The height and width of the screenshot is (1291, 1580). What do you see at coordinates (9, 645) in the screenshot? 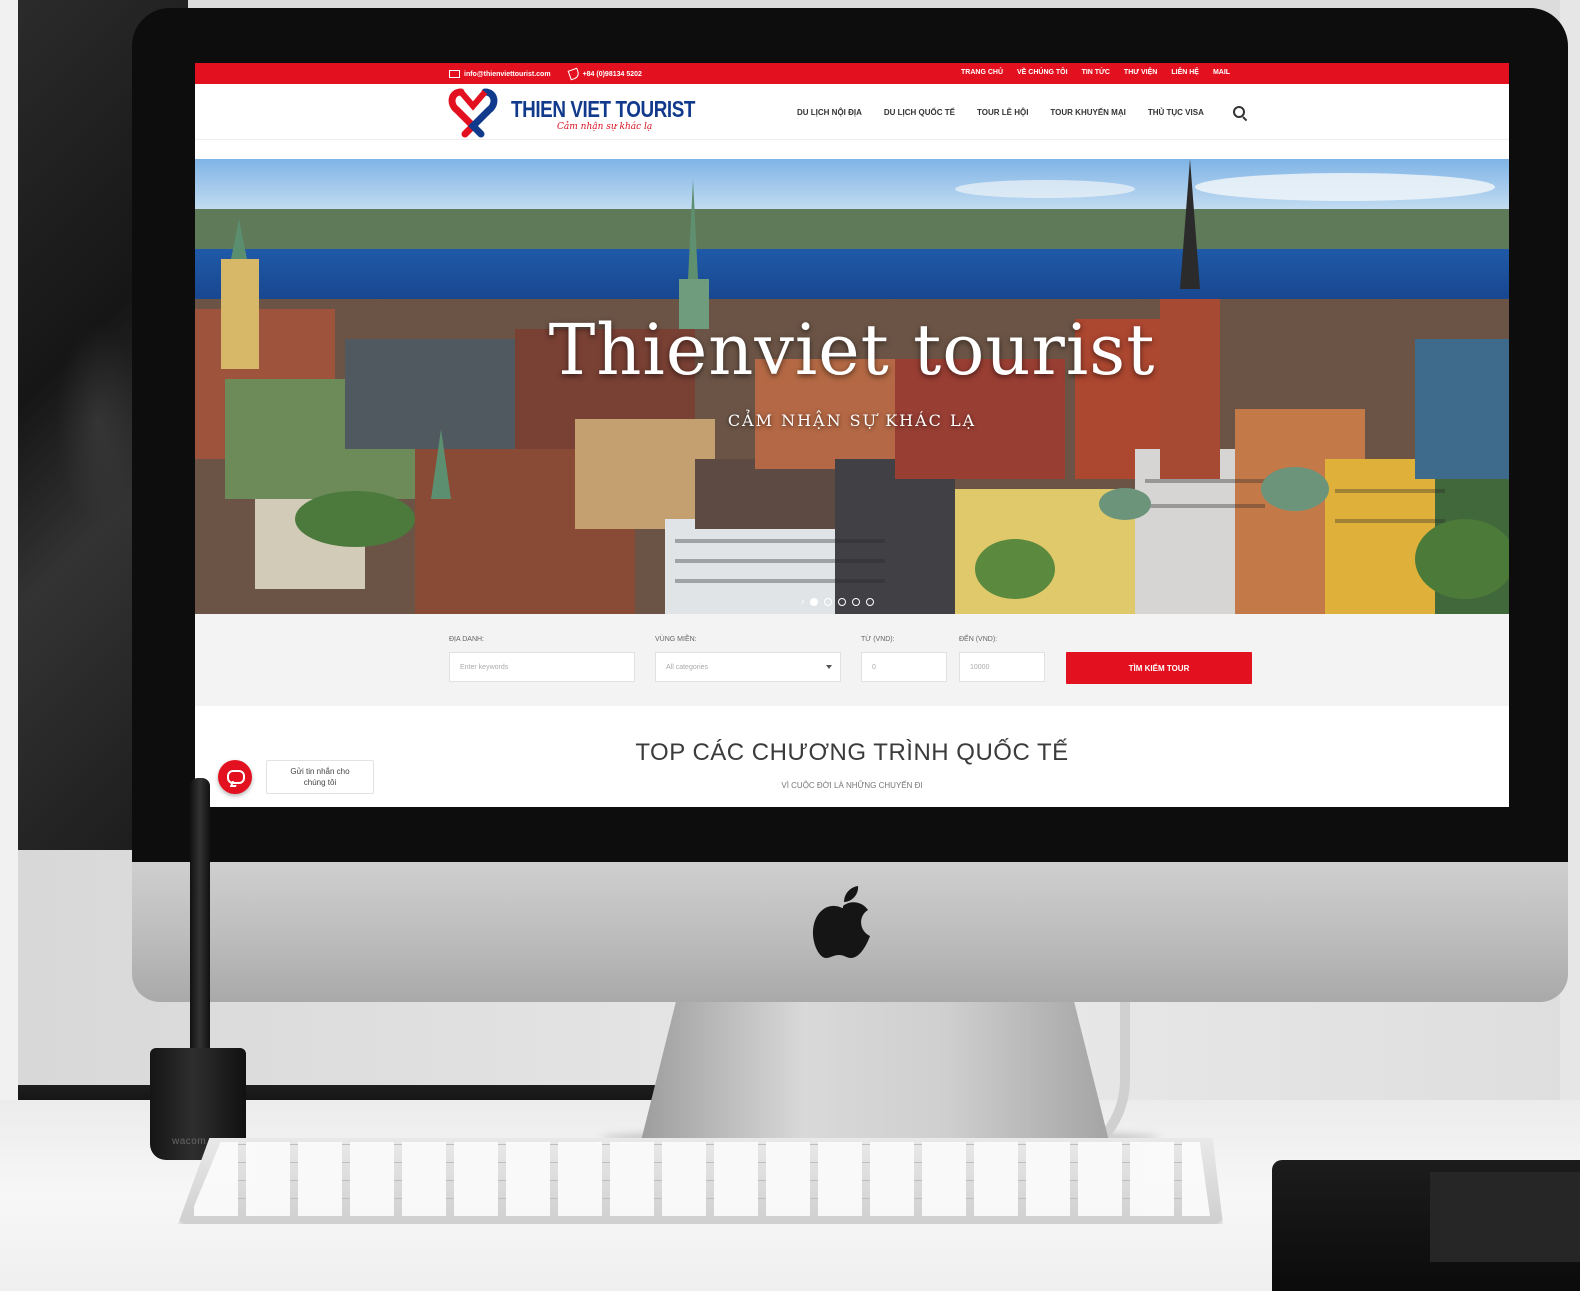
I see `wall-left` at bounding box center [9, 645].